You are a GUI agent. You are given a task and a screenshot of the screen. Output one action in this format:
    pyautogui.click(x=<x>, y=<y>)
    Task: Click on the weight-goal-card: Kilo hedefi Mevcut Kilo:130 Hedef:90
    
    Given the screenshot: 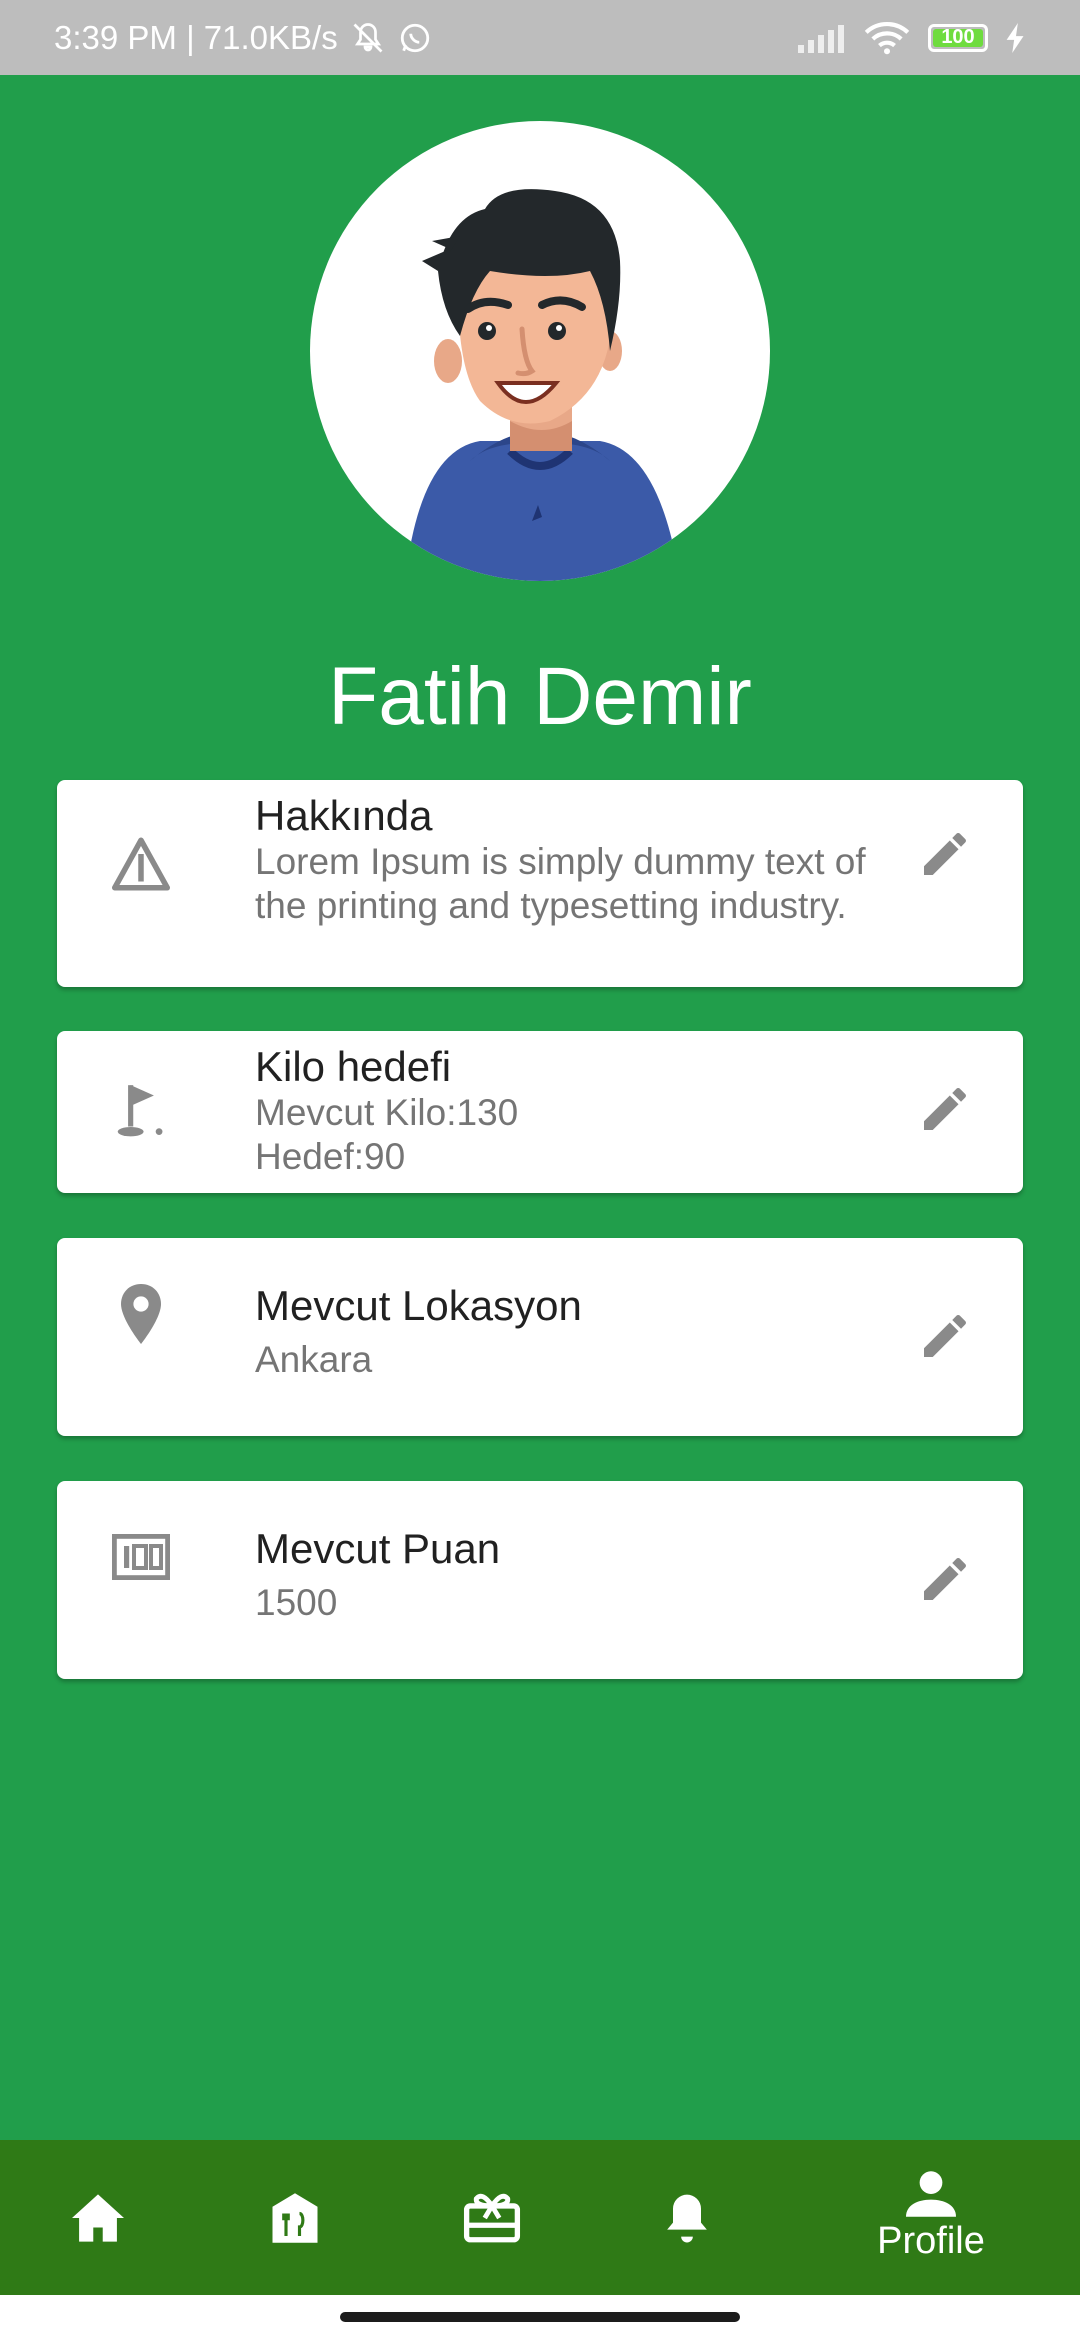 What is the action you would take?
    pyautogui.click(x=540, y=1112)
    